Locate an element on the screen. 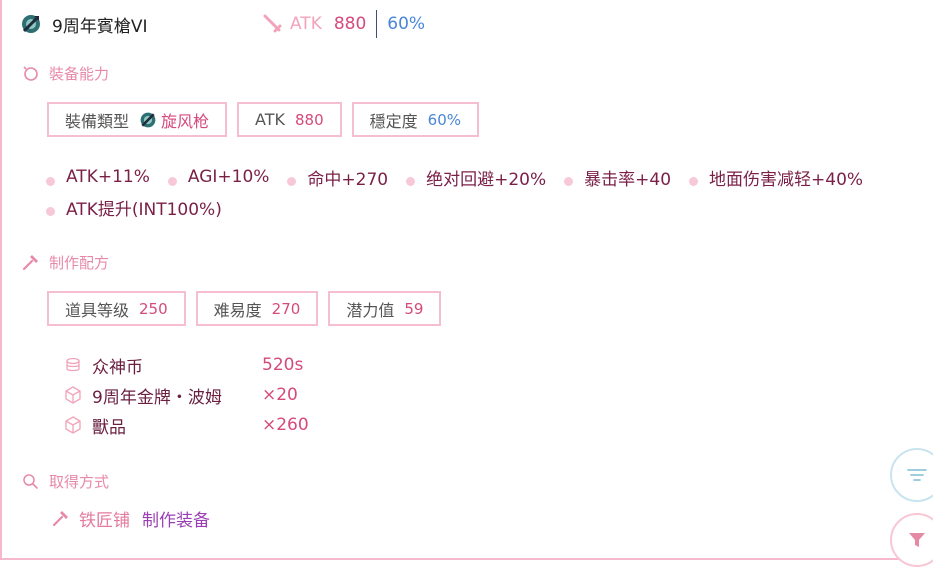  stat-item: ATK提升(INT100%) is located at coordinates (134, 207).